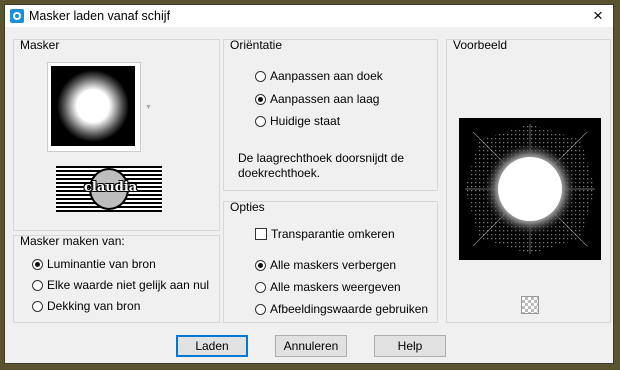 This screenshot has width=620, height=370. I want to click on window-title: Masker laden vanaf schijf, so click(100, 16).